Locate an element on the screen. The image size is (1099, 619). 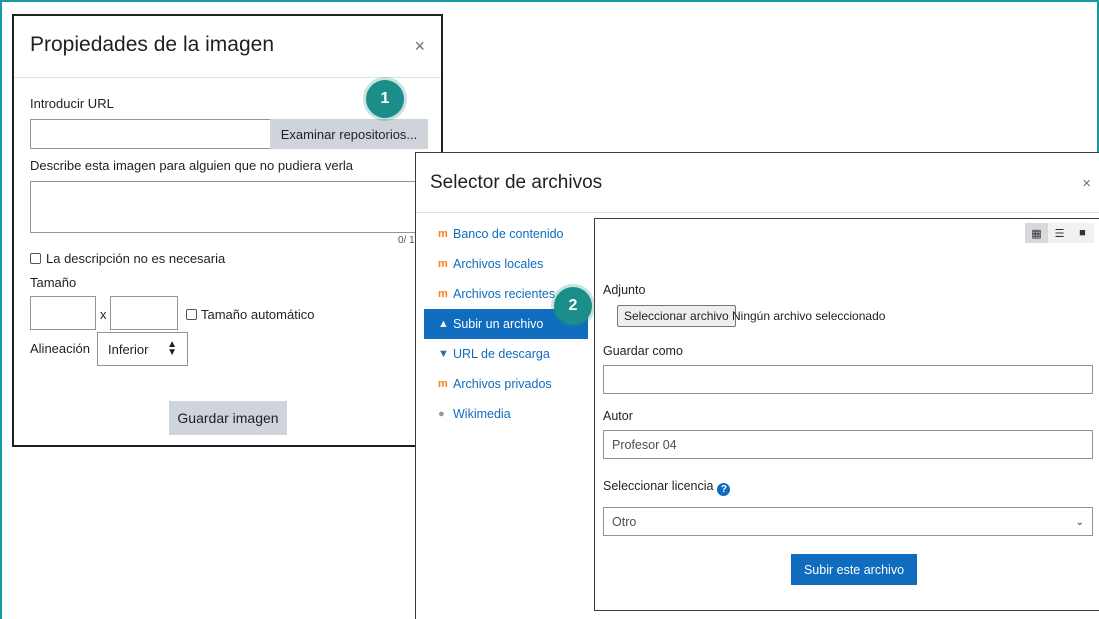
width-input is located at coordinates (63, 313).